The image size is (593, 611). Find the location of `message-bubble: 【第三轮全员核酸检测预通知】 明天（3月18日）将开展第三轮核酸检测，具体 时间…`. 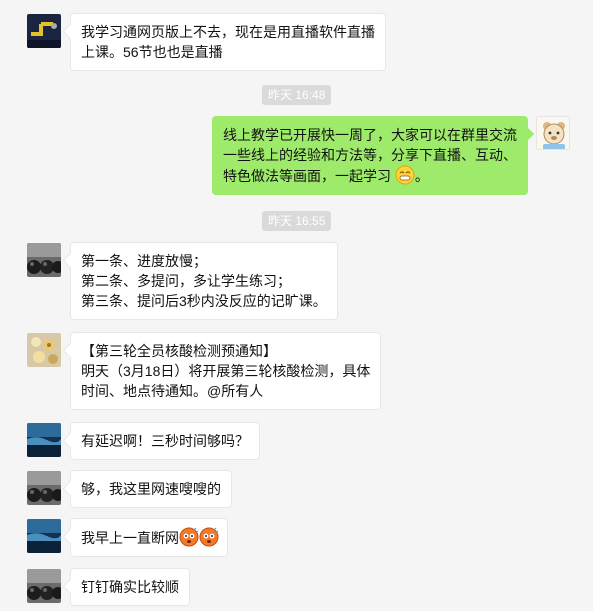

message-bubble: 【第三轮全员核酸检测预通知】 明天（3月18日）将开展第三轮核酸检测，具体 时间… is located at coordinates (226, 371).